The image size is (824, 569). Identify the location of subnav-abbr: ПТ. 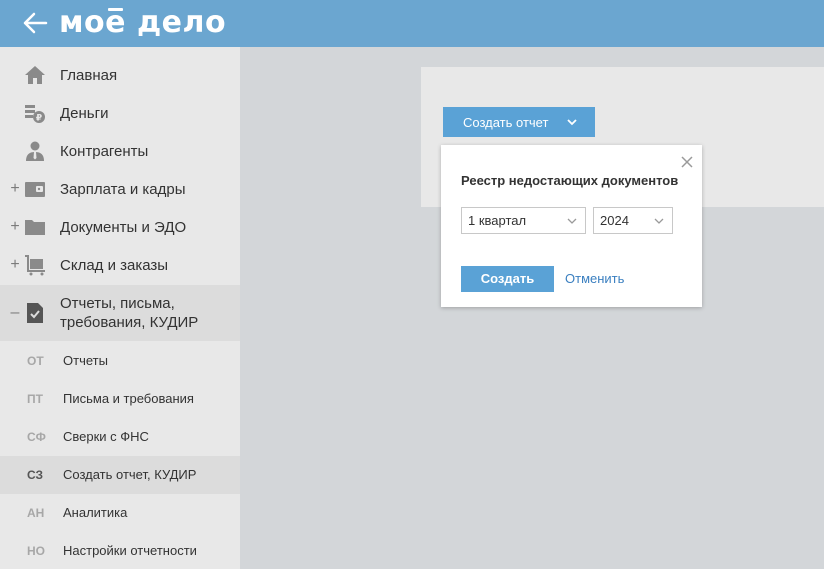
(35, 399).